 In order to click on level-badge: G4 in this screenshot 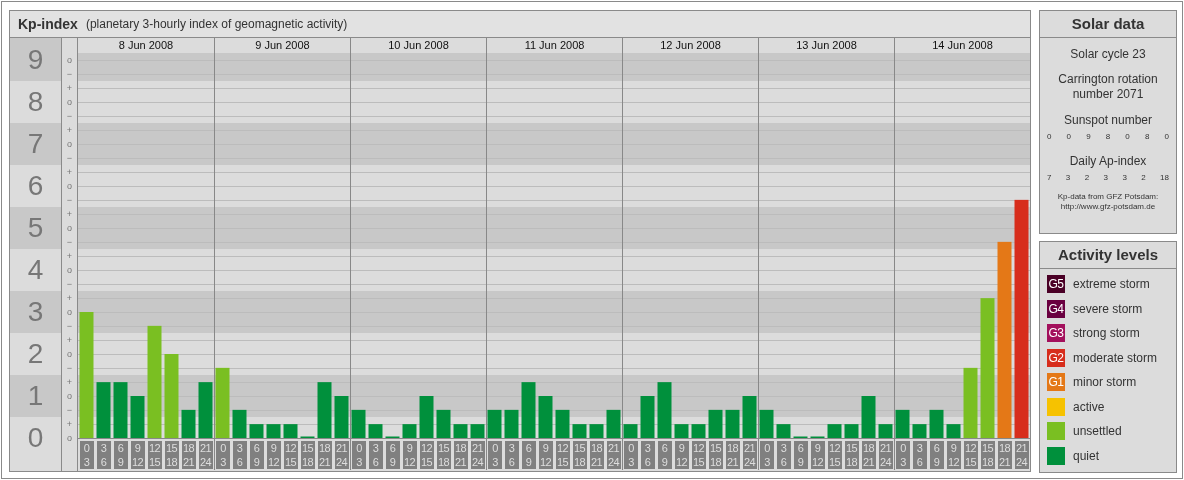, I will do `click(1056, 308)`.